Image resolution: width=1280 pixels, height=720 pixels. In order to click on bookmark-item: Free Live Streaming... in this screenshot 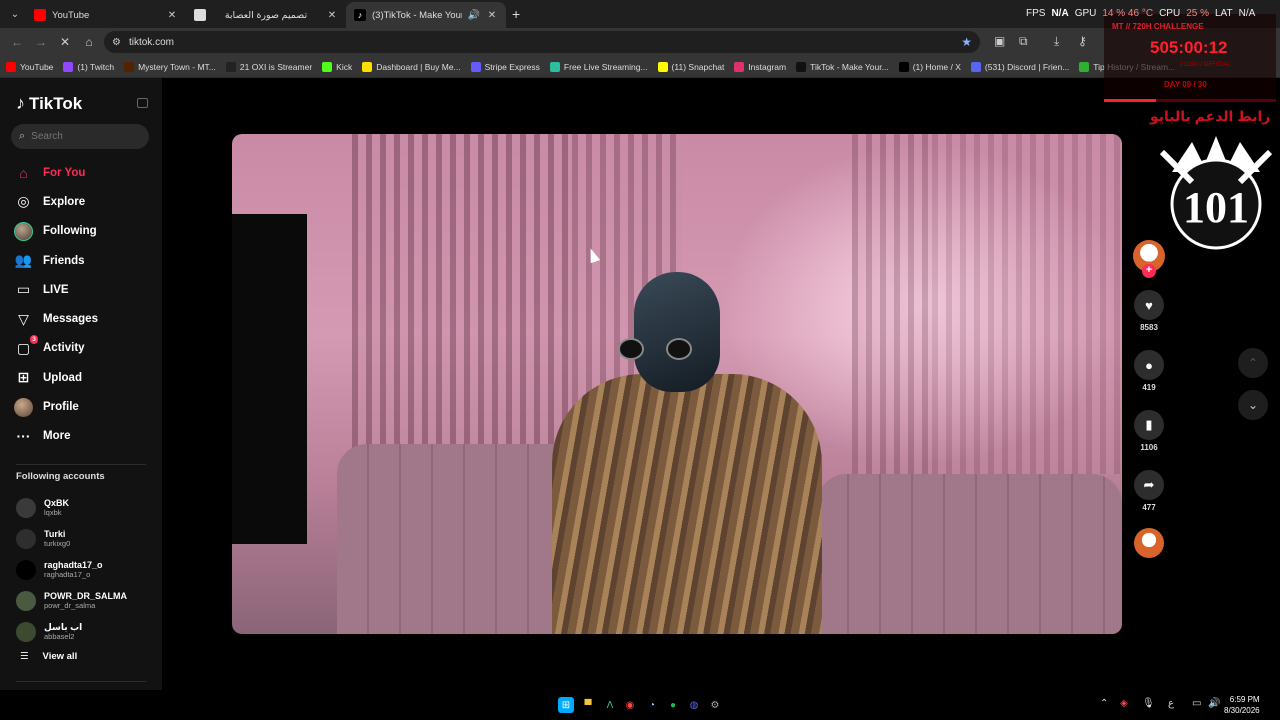, I will do `click(598, 66)`.